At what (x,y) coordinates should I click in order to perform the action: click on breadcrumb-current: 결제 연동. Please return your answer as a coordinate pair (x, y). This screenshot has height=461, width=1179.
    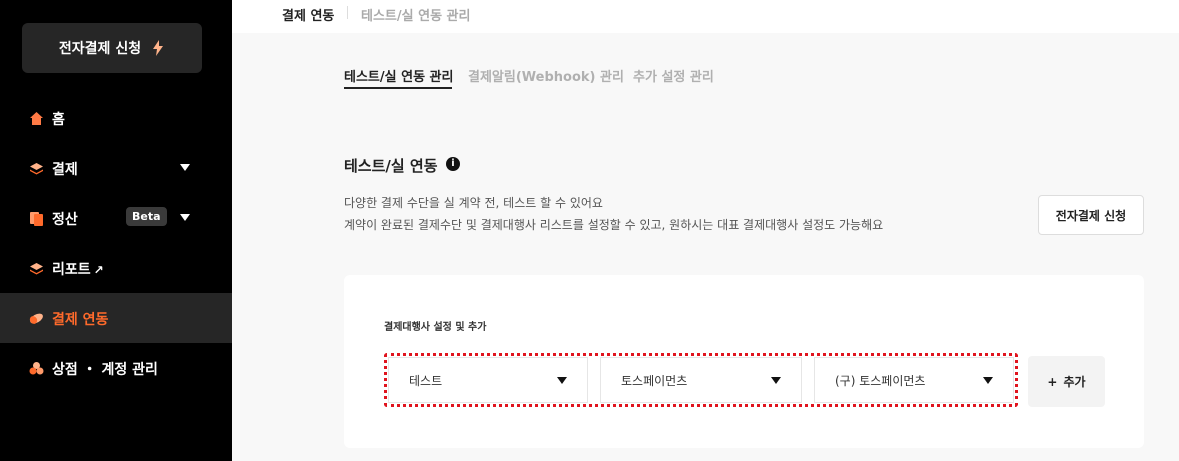
    Looking at the image, I should click on (308, 14).